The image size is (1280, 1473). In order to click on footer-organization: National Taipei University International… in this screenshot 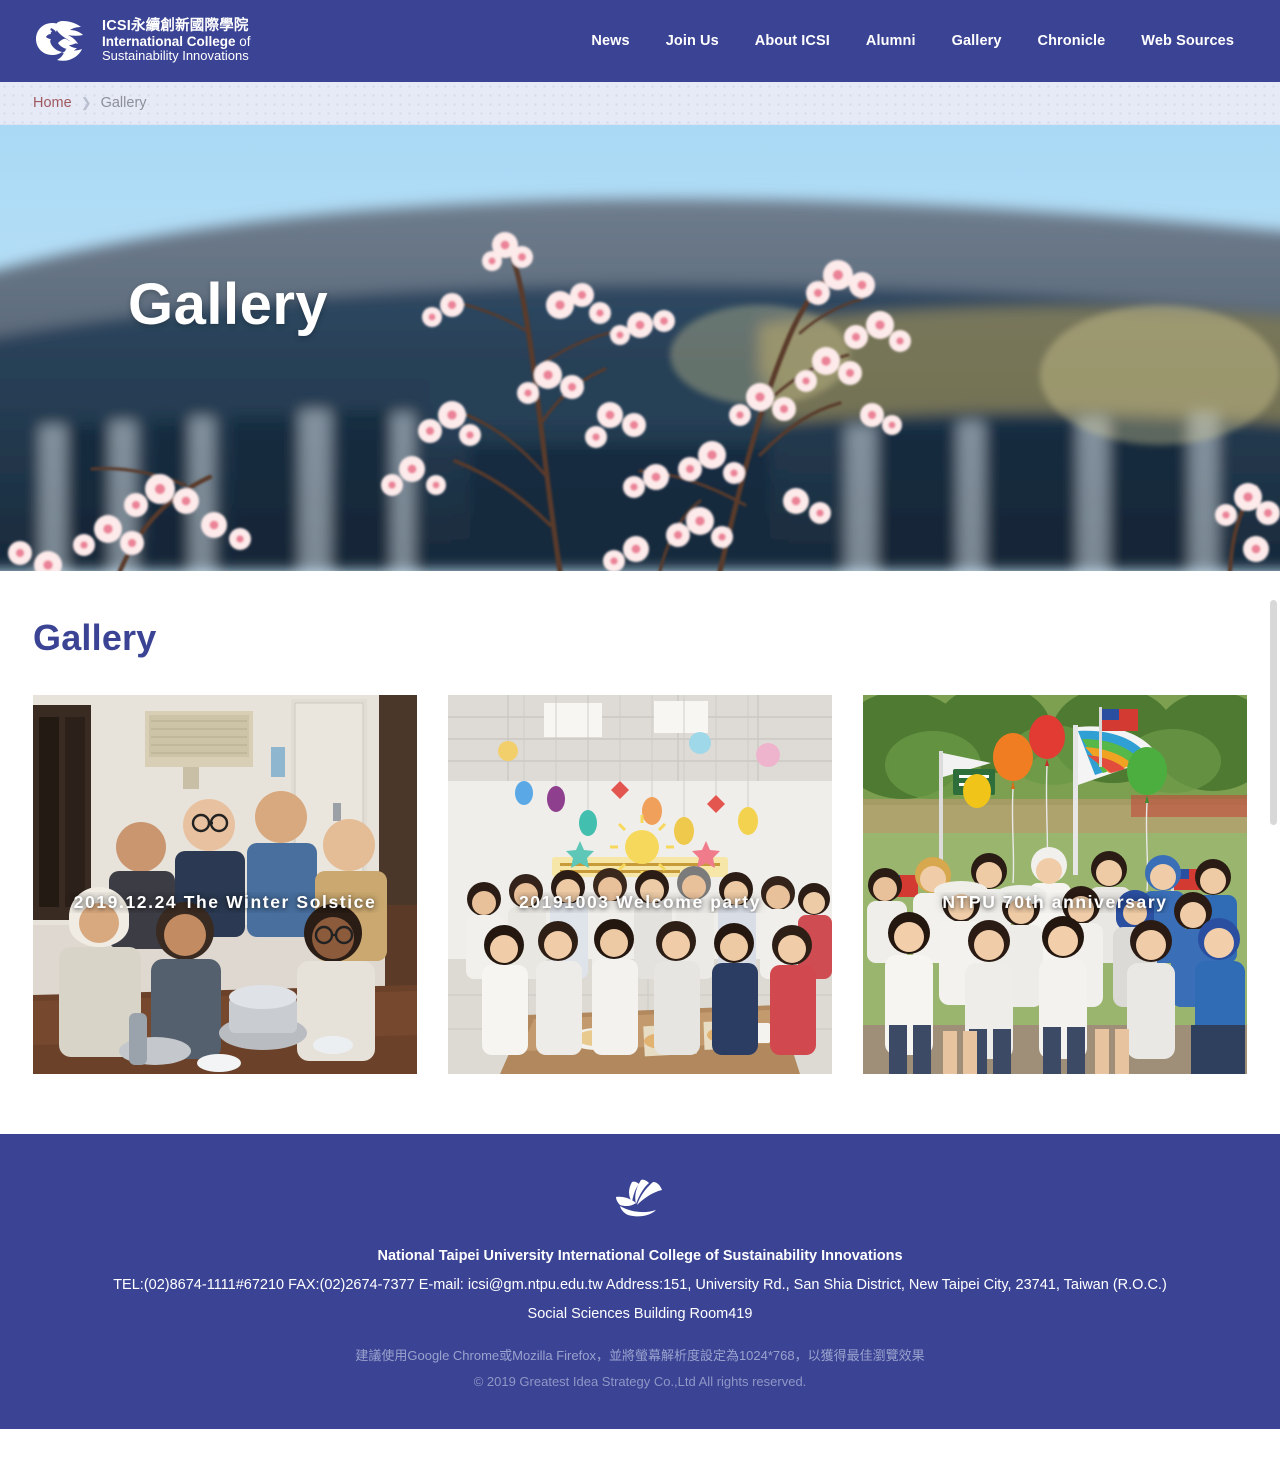, I will do `click(640, 1256)`.